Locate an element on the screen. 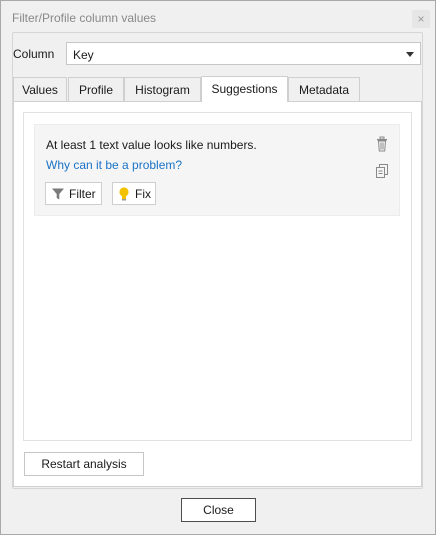  trash-icon is located at coordinates (382, 144).